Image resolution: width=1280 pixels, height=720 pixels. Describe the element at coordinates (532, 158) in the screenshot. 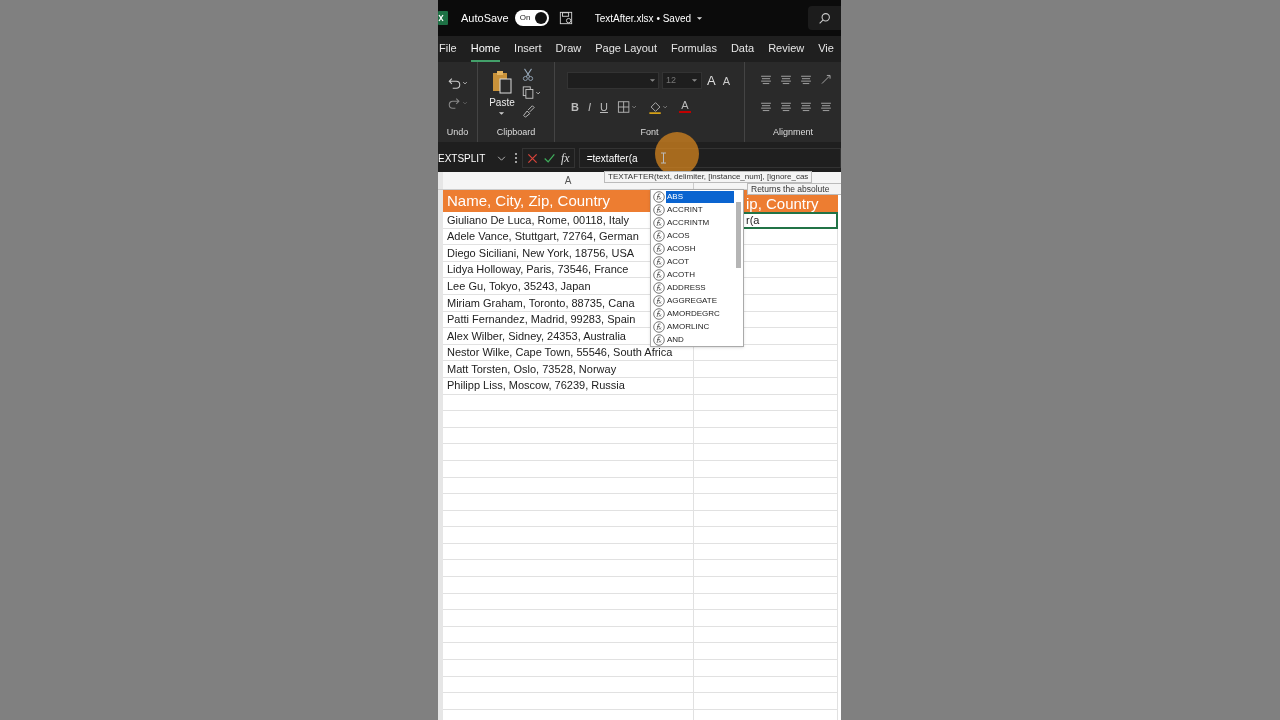

I see `cancel-icon` at that location.